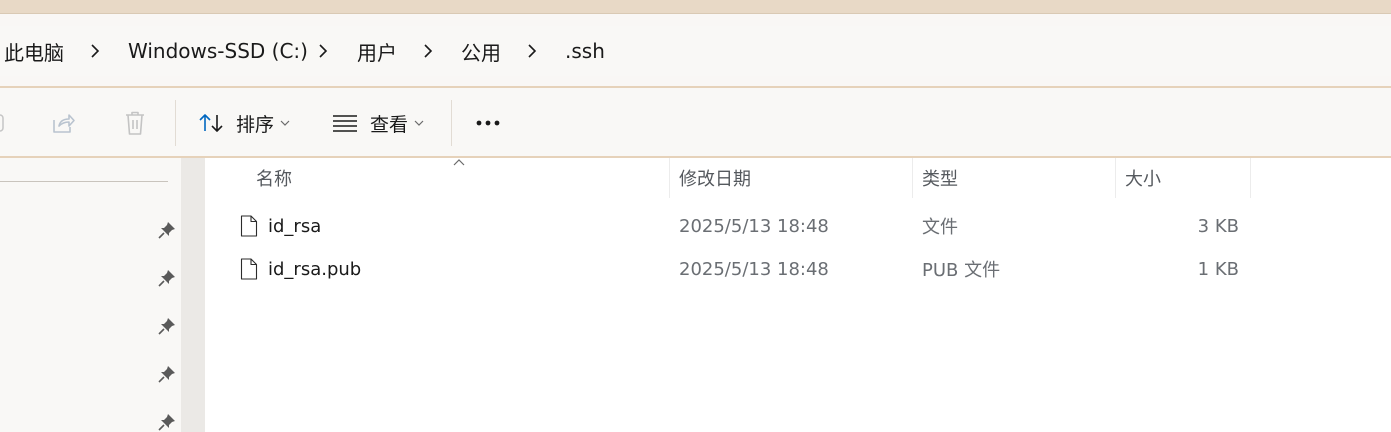  Describe the element at coordinates (377, 51) in the screenshot. I see `breadcrumb-item-users: 用户` at that location.